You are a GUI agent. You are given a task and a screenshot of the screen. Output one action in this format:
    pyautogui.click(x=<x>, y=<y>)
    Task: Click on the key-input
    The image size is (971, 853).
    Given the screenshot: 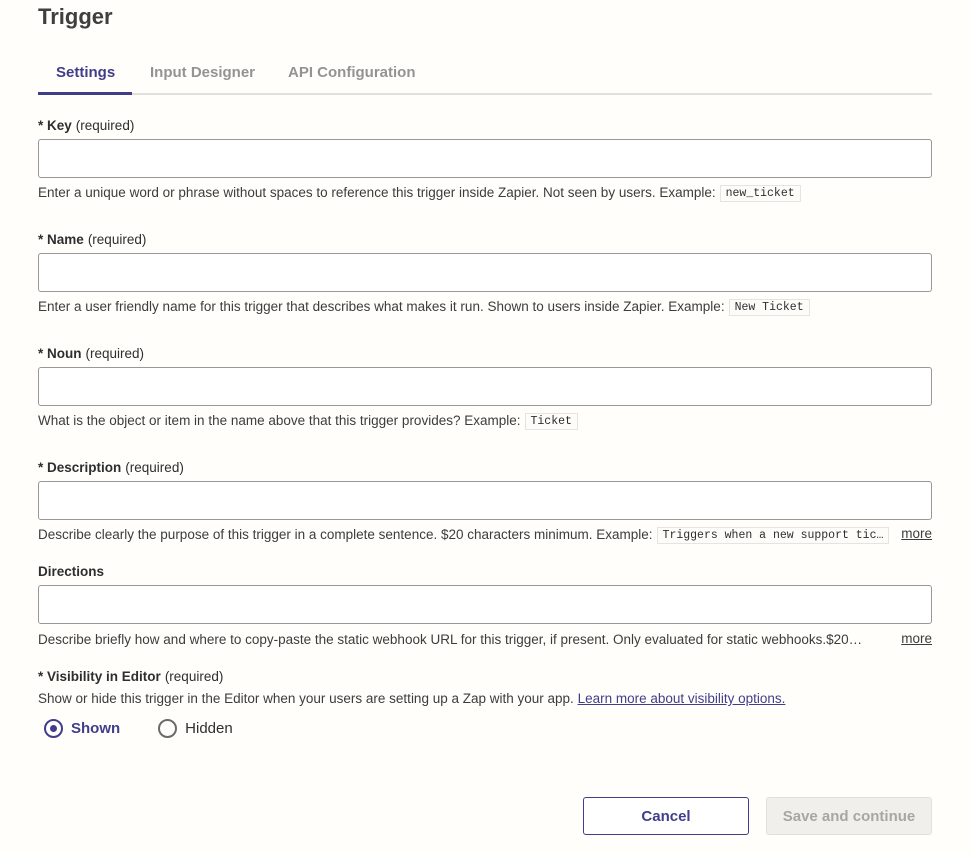 What is the action you would take?
    pyautogui.click(x=485, y=158)
    